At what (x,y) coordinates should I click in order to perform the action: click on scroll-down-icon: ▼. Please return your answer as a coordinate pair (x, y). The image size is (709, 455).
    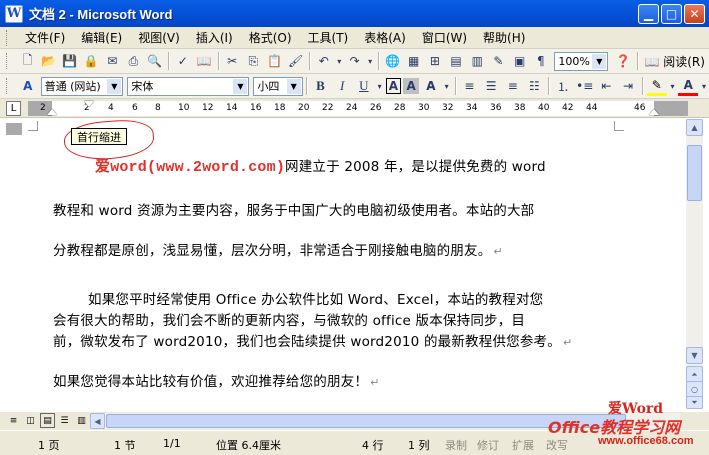
    Looking at the image, I should click on (694, 355).